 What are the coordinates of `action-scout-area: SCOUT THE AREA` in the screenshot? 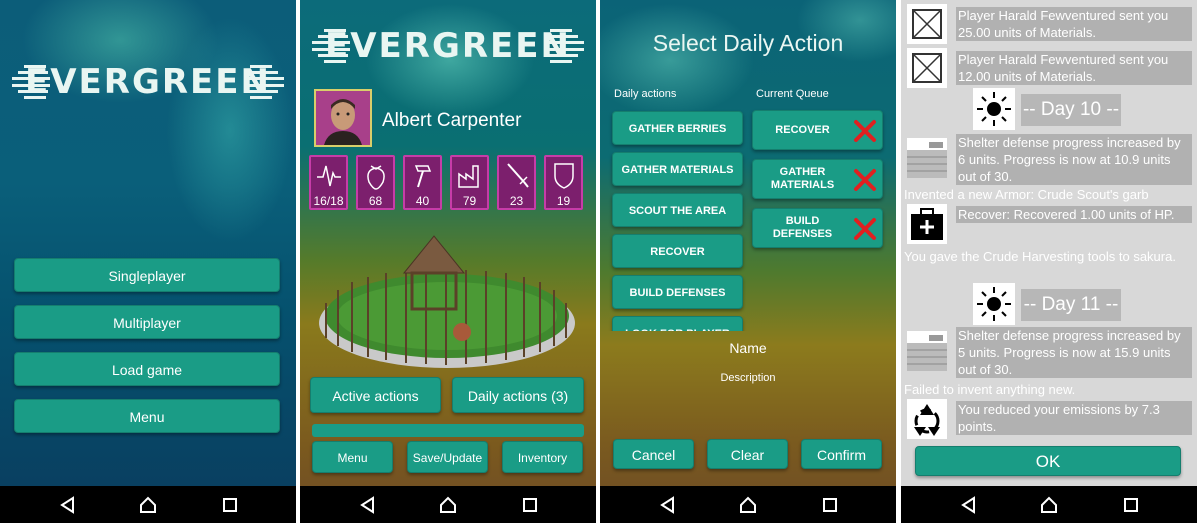 It's located at (677, 210).